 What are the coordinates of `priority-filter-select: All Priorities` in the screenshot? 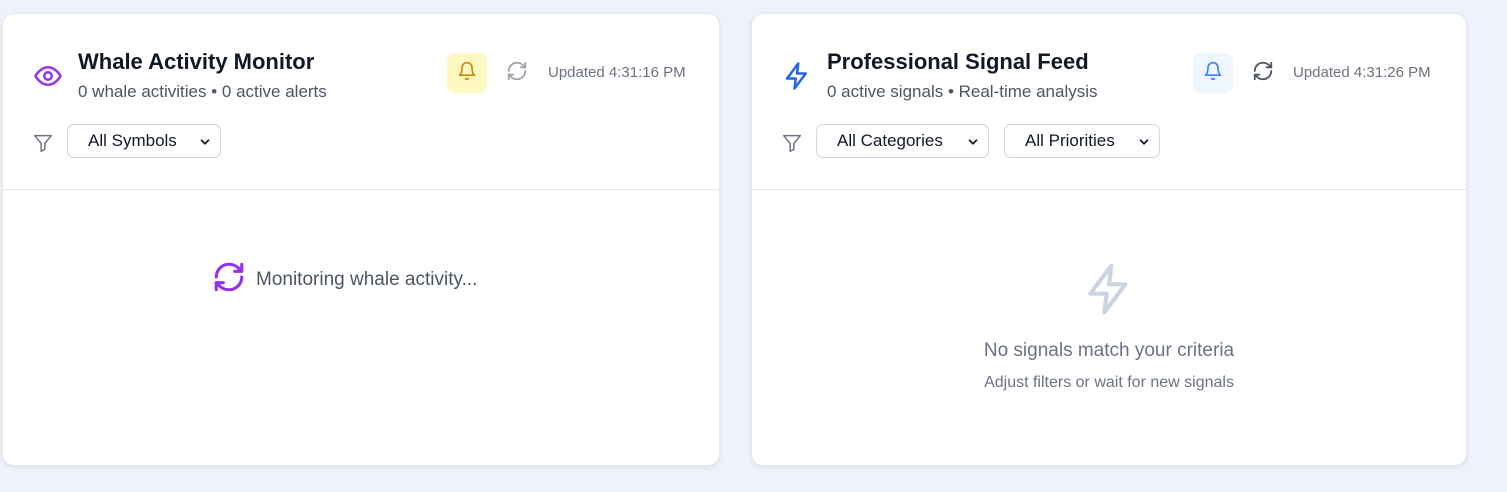 It's located at (1082, 141).